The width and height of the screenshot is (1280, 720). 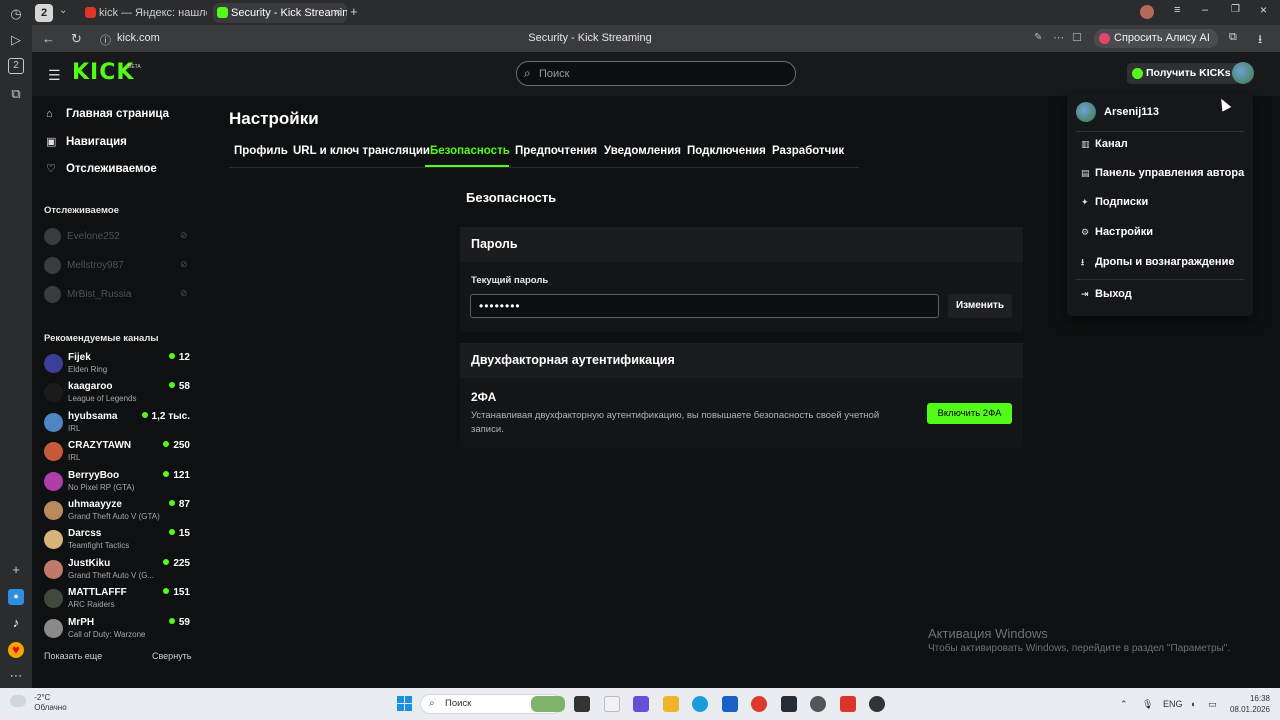 What do you see at coordinates (1243, 73) in the screenshot?
I see `user-avatar` at bounding box center [1243, 73].